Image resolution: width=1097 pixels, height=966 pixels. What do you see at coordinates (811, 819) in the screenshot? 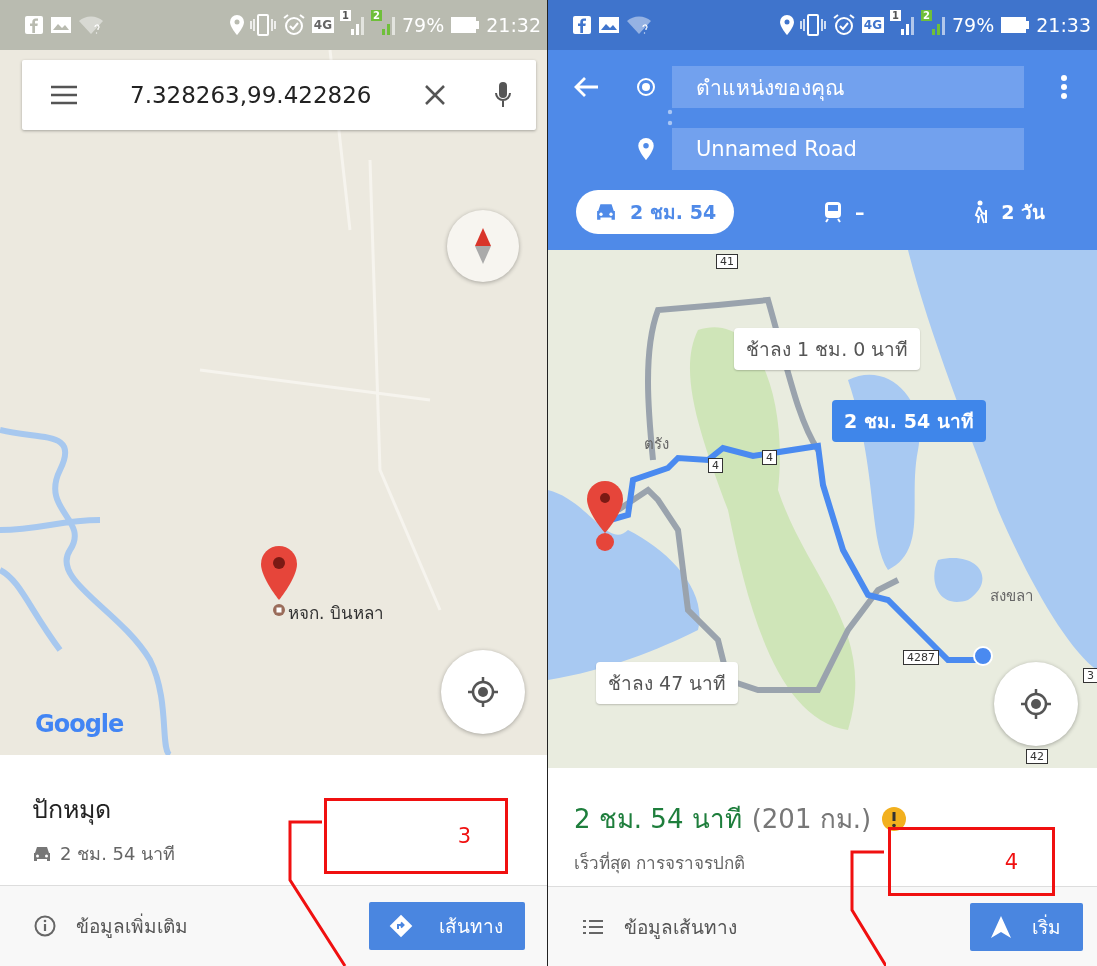
I see `route-distance: (201 กม.)` at bounding box center [811, 819].